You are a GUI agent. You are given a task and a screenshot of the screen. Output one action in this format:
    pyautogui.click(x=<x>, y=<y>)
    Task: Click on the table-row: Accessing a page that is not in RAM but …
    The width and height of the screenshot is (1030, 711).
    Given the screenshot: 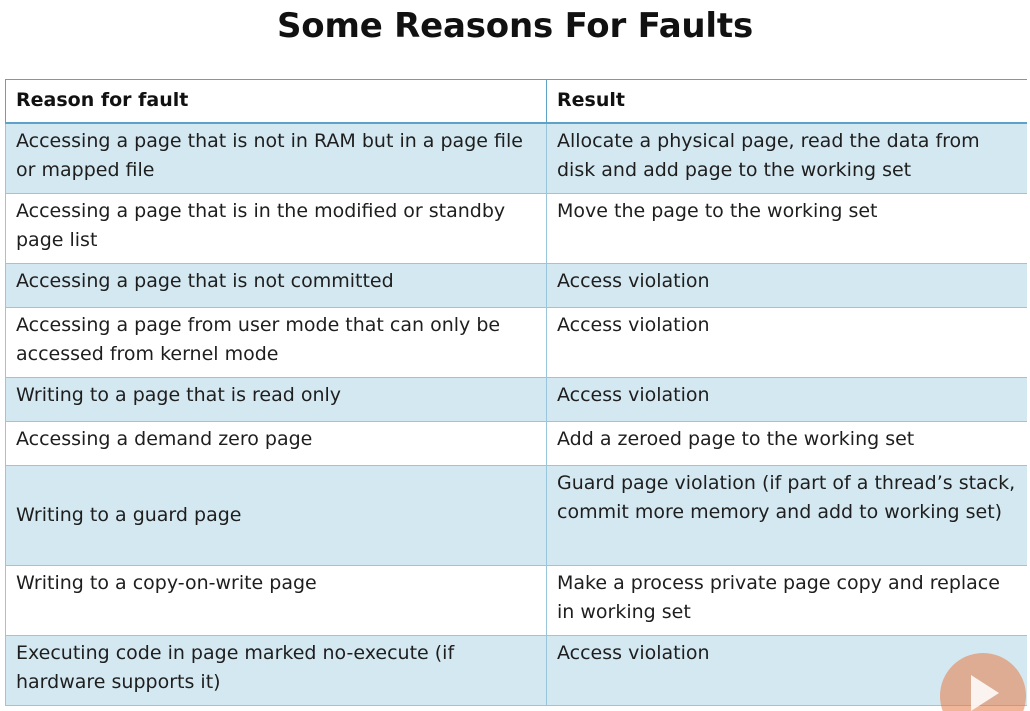 What is the action you would take?
    pyautogui.click(x=516, y=158)
    